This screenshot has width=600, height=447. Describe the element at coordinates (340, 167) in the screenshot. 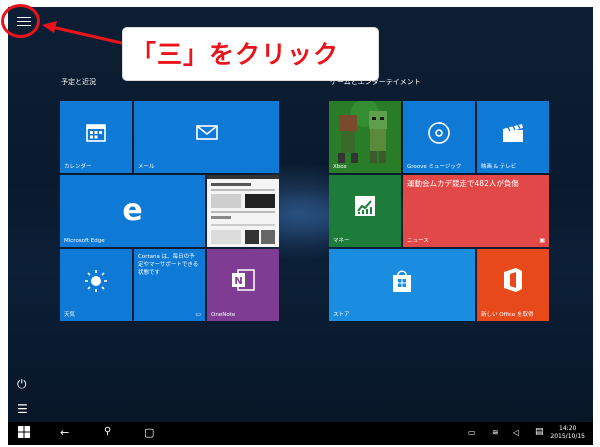

I see `tile-label: Xbox` at that location.